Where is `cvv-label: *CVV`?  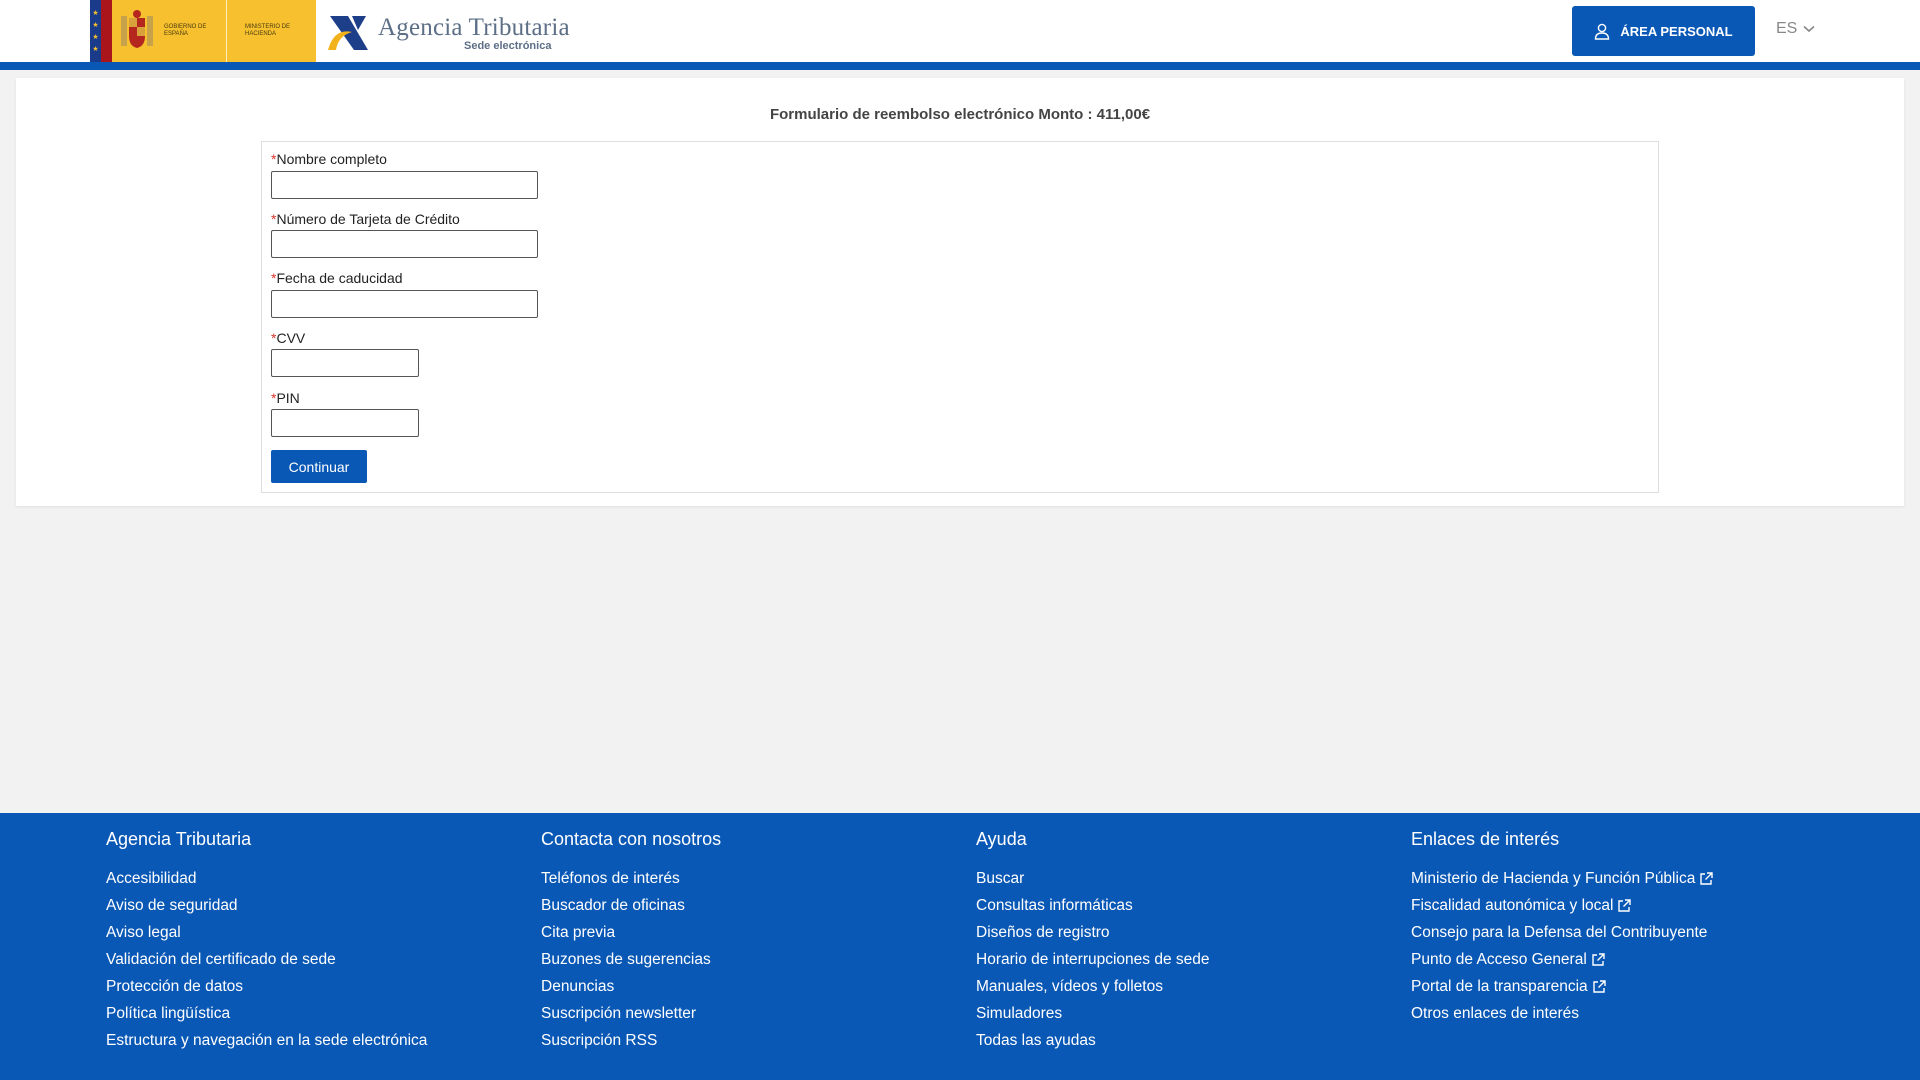
cvv-label: *CVV is located at coordinates (288, 338).